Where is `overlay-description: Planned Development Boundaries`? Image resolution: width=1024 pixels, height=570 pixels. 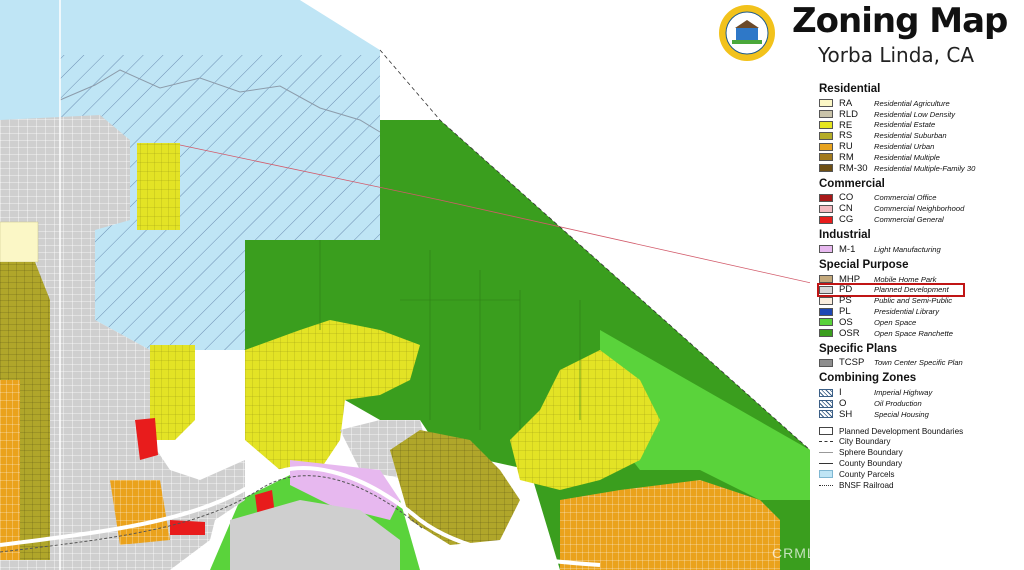 overlay-description: Planned Development Boundaries is located at coordinates (901, 431).